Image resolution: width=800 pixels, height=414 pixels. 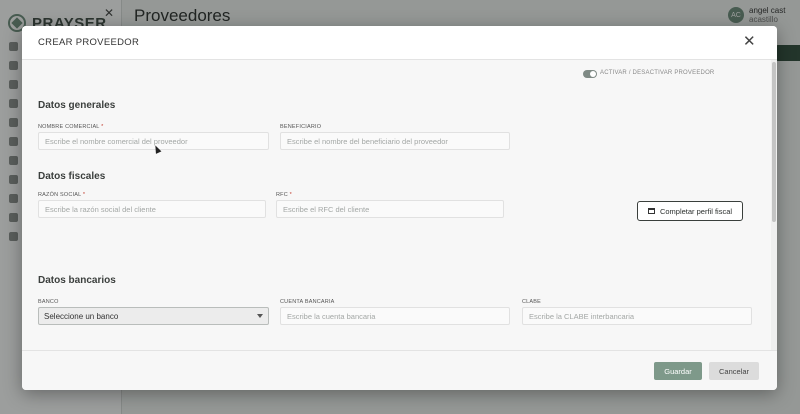 What do you see at coordinates (678, 371) in the screenshot?
I see `save-button: Guardar` at bounding box center [678, 371].